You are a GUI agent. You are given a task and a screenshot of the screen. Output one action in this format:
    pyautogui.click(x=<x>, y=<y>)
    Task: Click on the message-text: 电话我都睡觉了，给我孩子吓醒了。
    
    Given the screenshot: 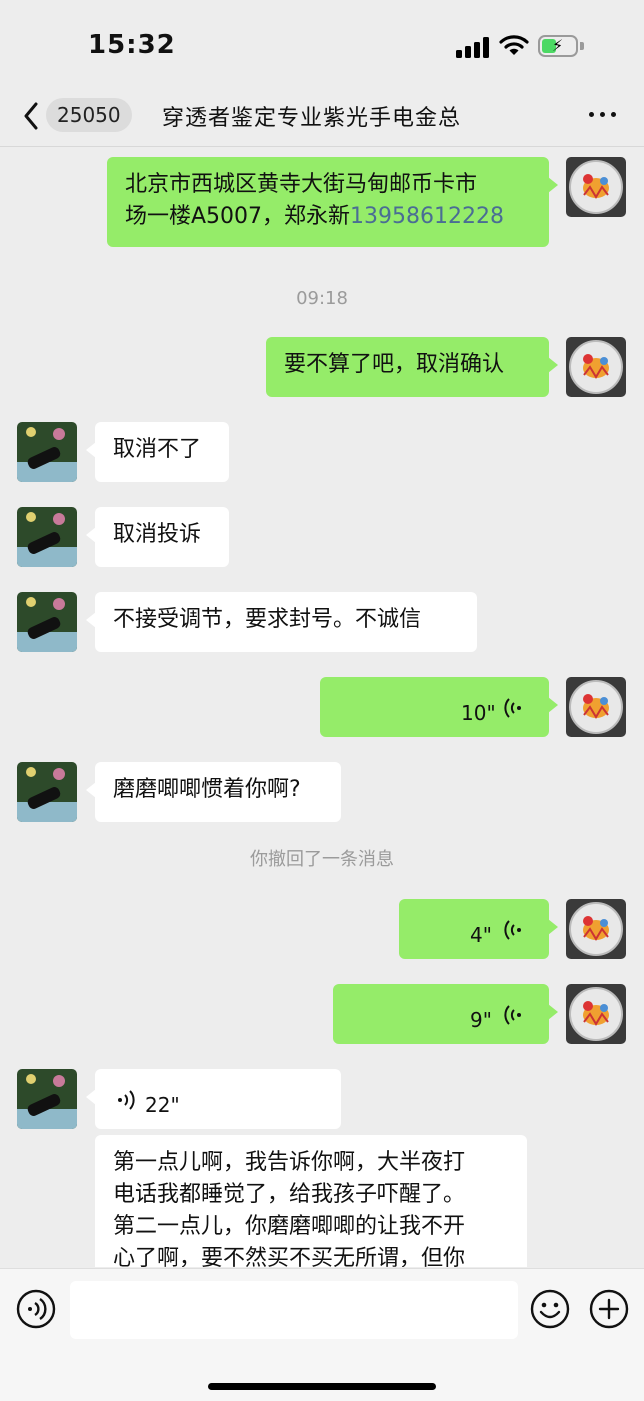 What is the action you would take?
    pyautogui.click(x=289, y=1194)
    